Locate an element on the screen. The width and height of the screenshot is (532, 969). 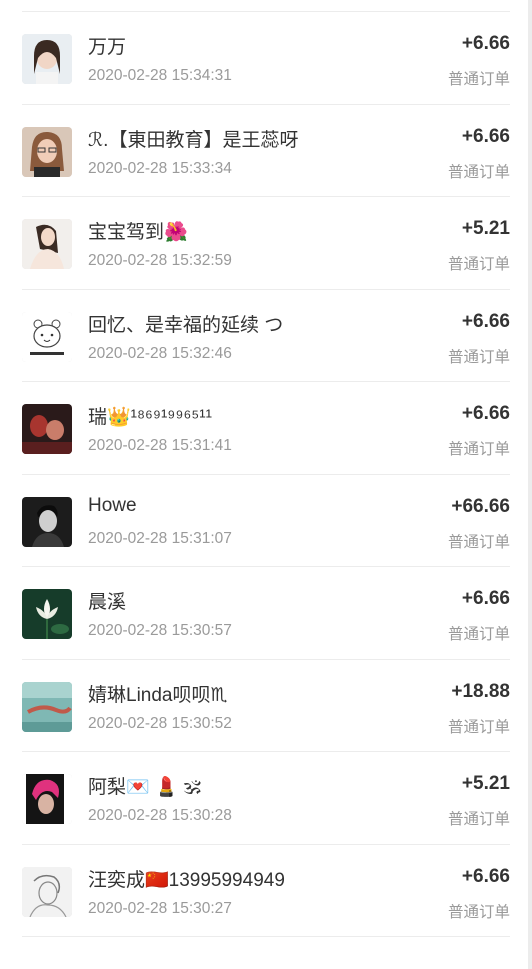
buyer-name: 宝宝驾到🌺 is located at coordinates (138, 232).